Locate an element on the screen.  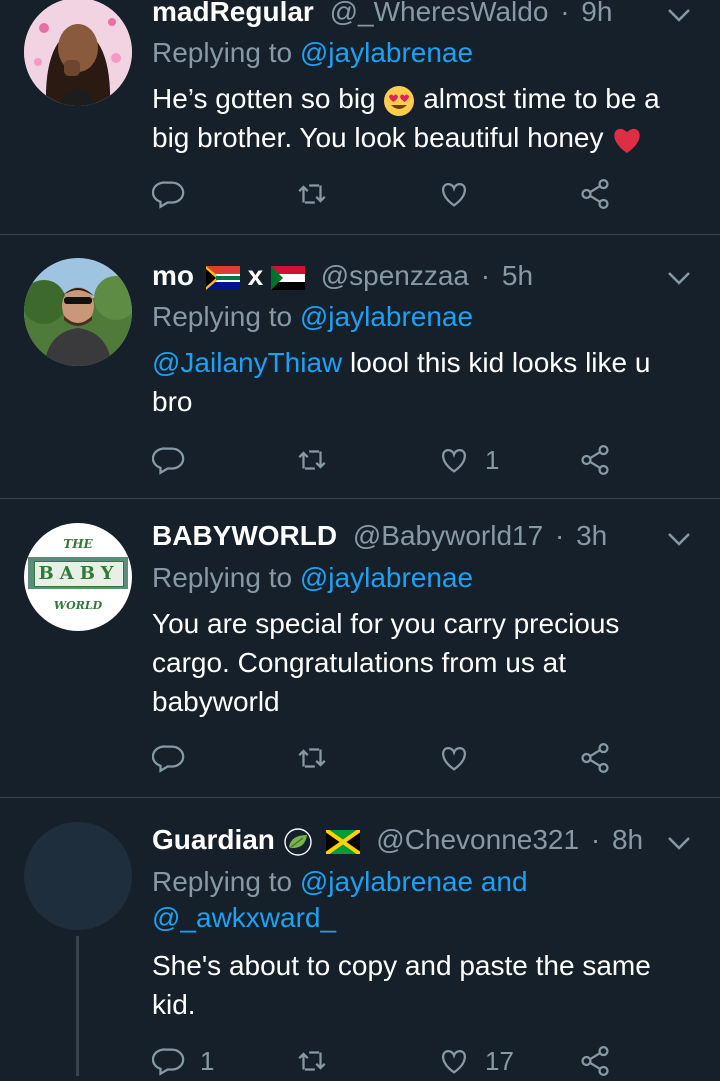
display-name: BABYWORLD is located at coordinates (244, 535).